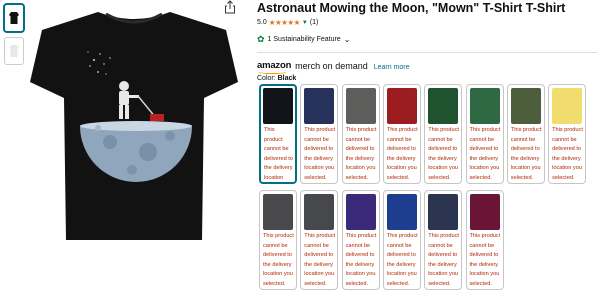 The width and height of the screenshot is (600, 290). I want to click on star-rating-icon: ★★★★★, so click(285, 22).